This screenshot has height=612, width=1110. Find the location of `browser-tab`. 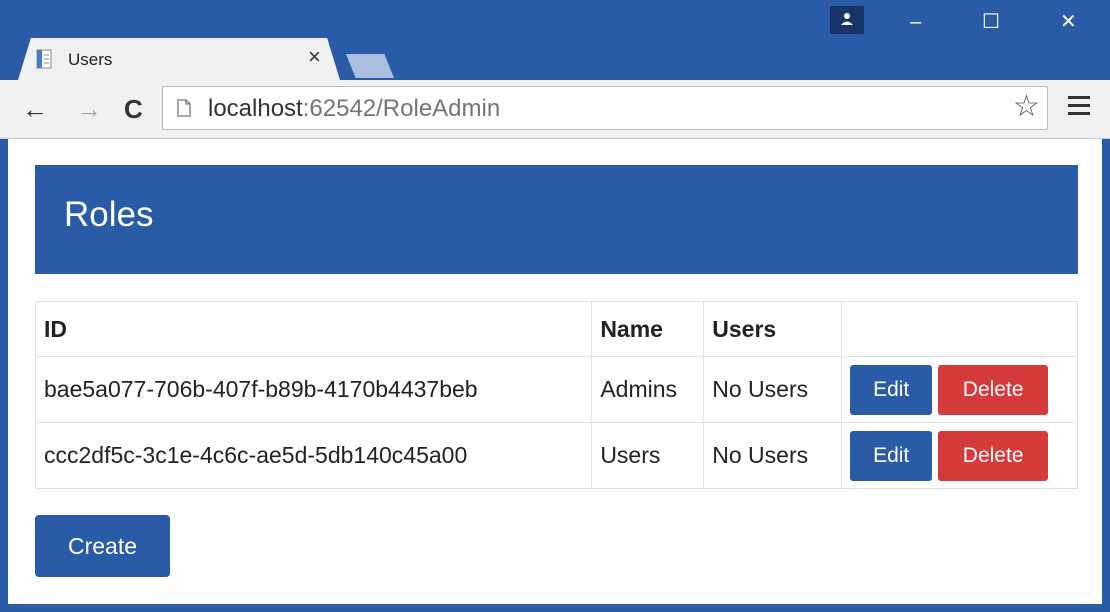

browser-tab is located at coordinates (179, 59).